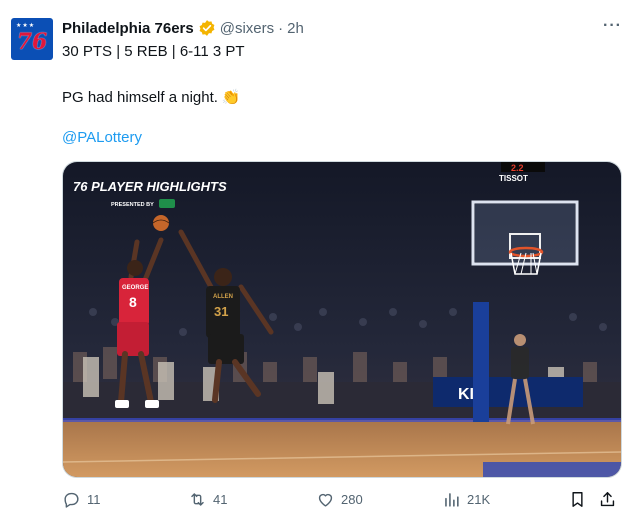  What do you see at coordinates (513, 178) in the screenshot?
I see `shot-clock-brand: TISSOT` at bounding box center [513, 178].